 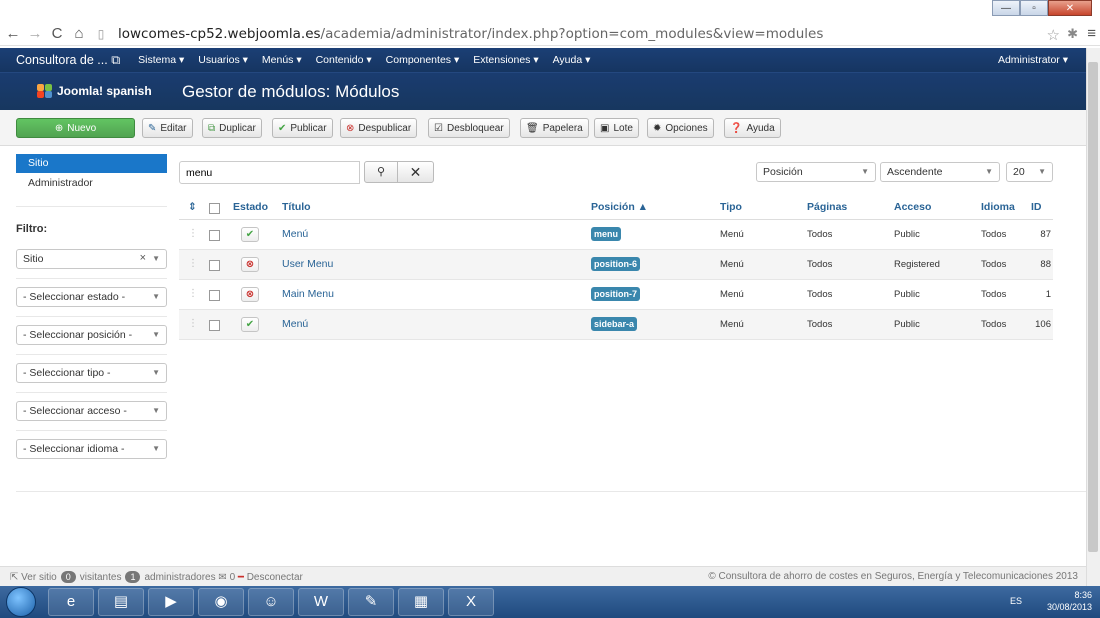 I want to click on site-name-link: Consultora de ... ⧉, so click(x=68, y=60).